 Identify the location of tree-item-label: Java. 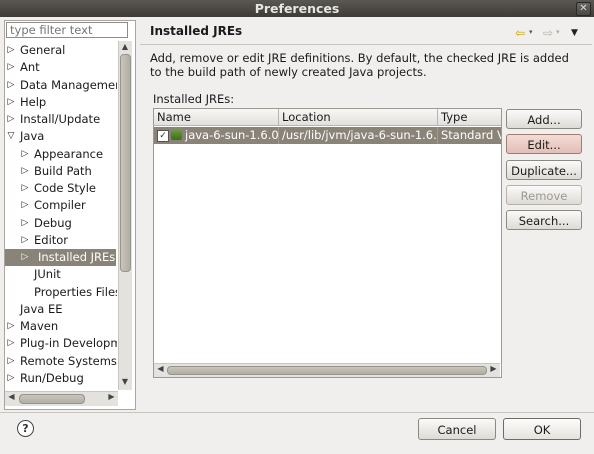
(32, 136).